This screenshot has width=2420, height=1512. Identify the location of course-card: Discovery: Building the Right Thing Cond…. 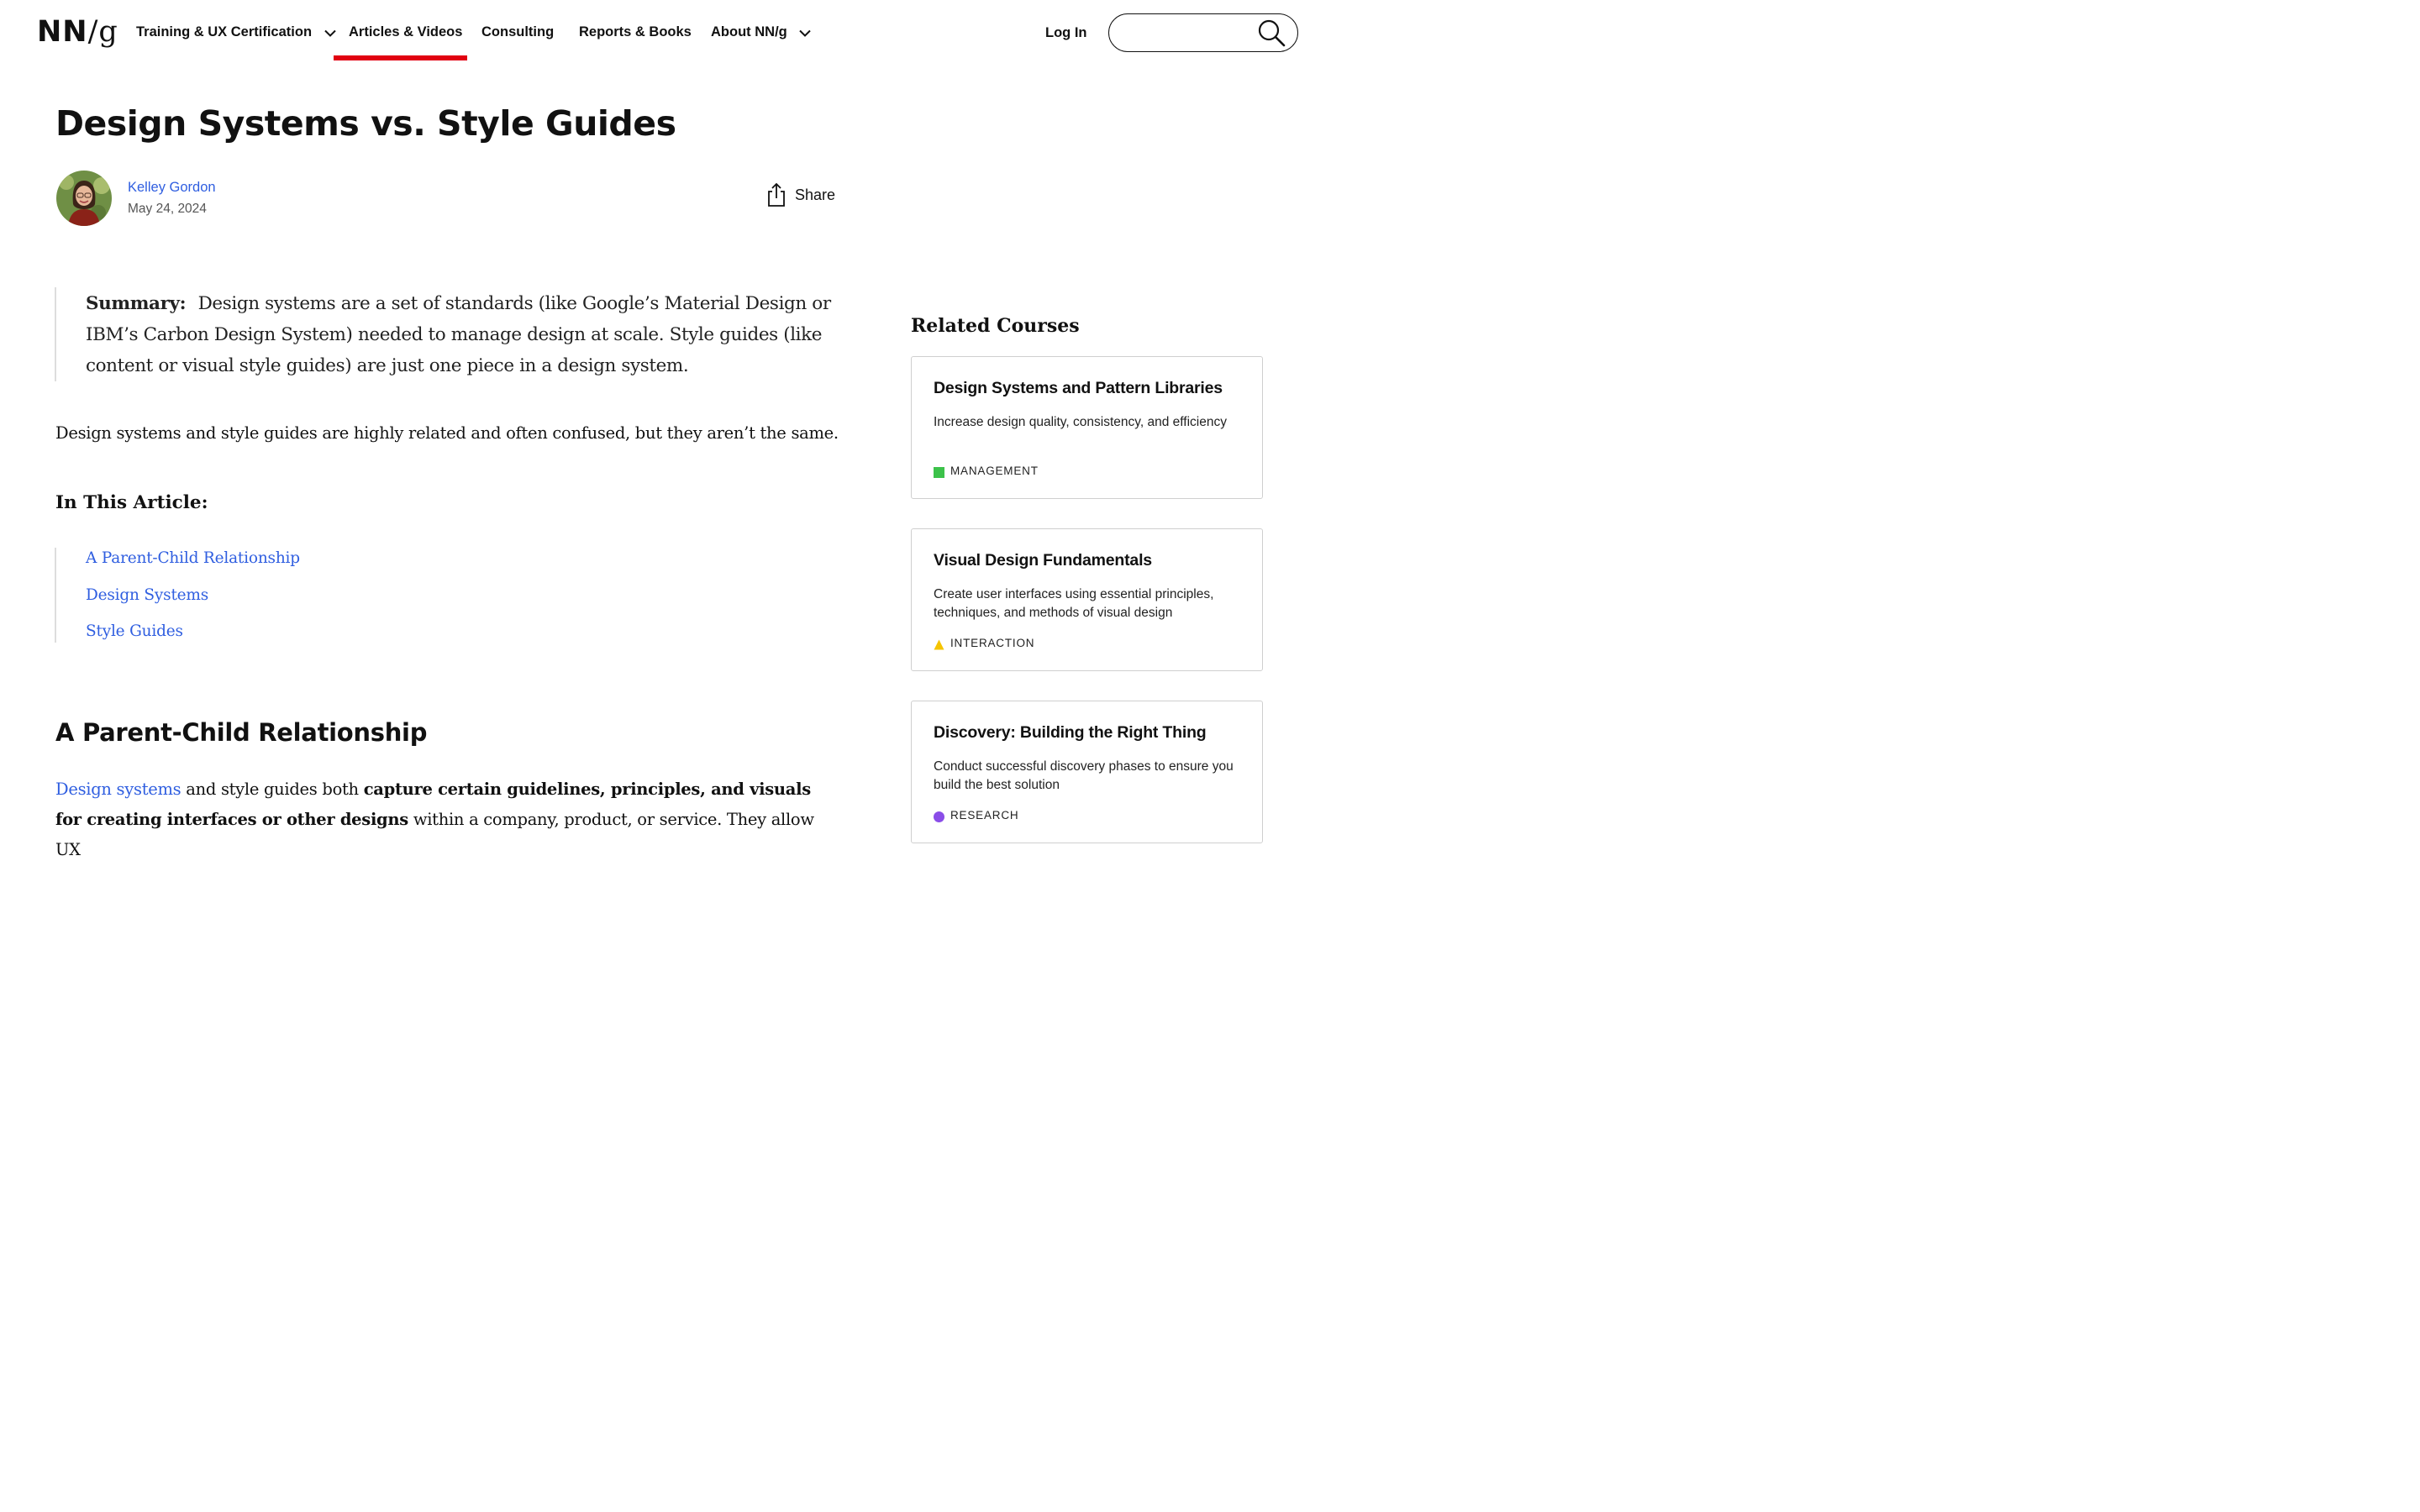
(1087, 772).